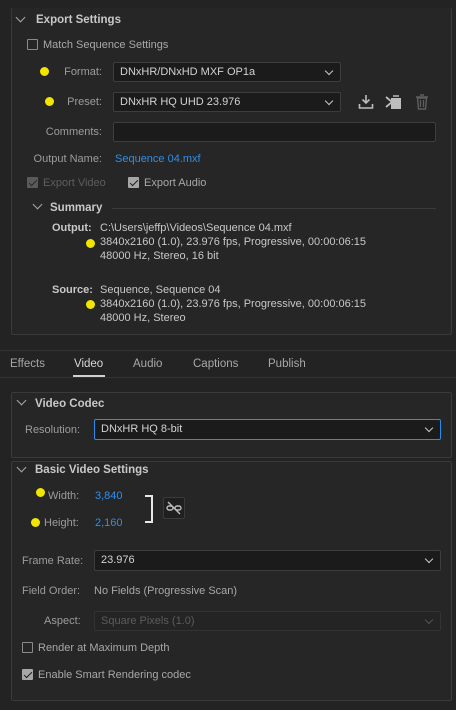 This screenshot has width=456, height=710. What do you see at coordinates (92, 470) in the screenshot?
I see `basic-video-title: Basic Video Settings` at bounding box center [92, 470].